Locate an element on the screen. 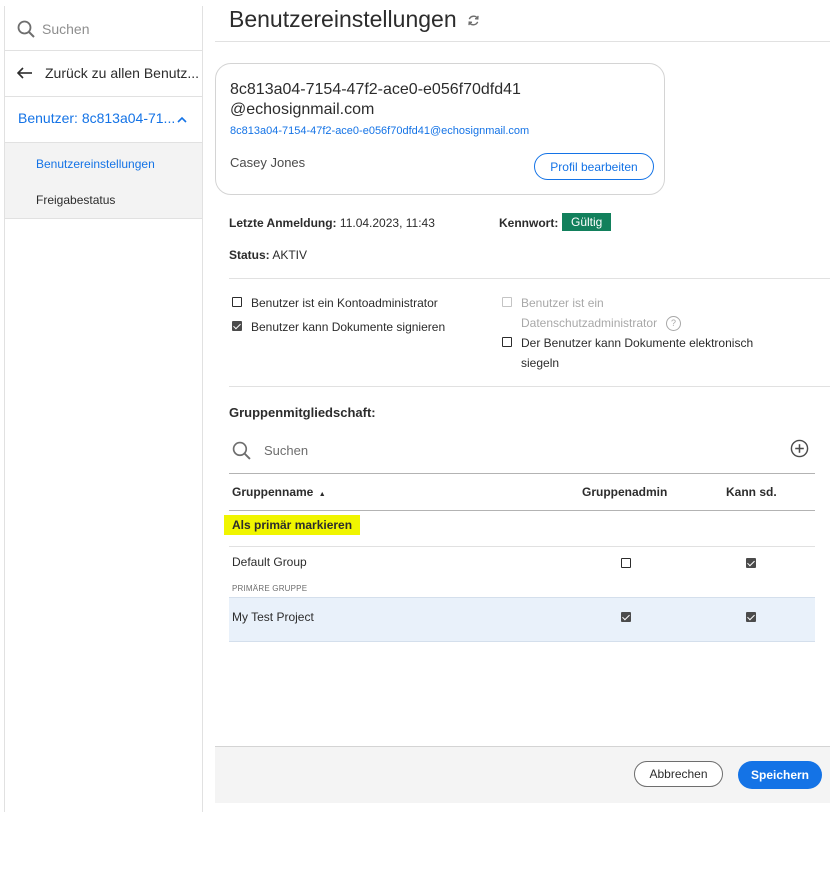 This screenshot has width=830, height=884. sidebar-item-sharing-status: Freigabestatus is located at coordinates (75, 200).